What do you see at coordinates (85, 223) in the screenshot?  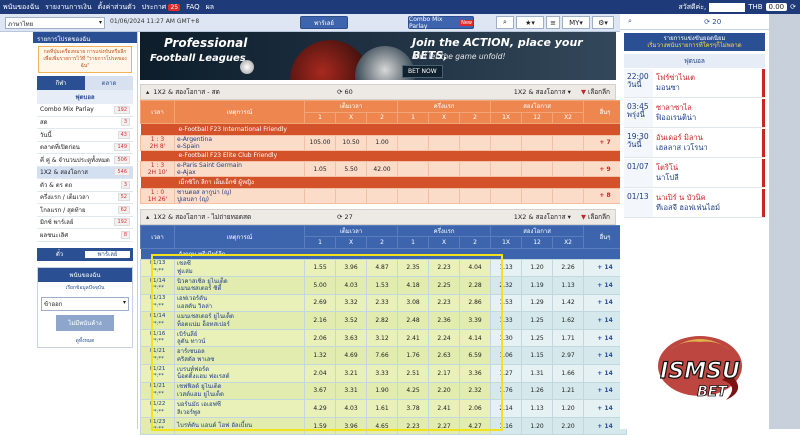 I see `sidebar-item: มิกซ์ พาร์เลย์192` at bounding box center [85, 223].